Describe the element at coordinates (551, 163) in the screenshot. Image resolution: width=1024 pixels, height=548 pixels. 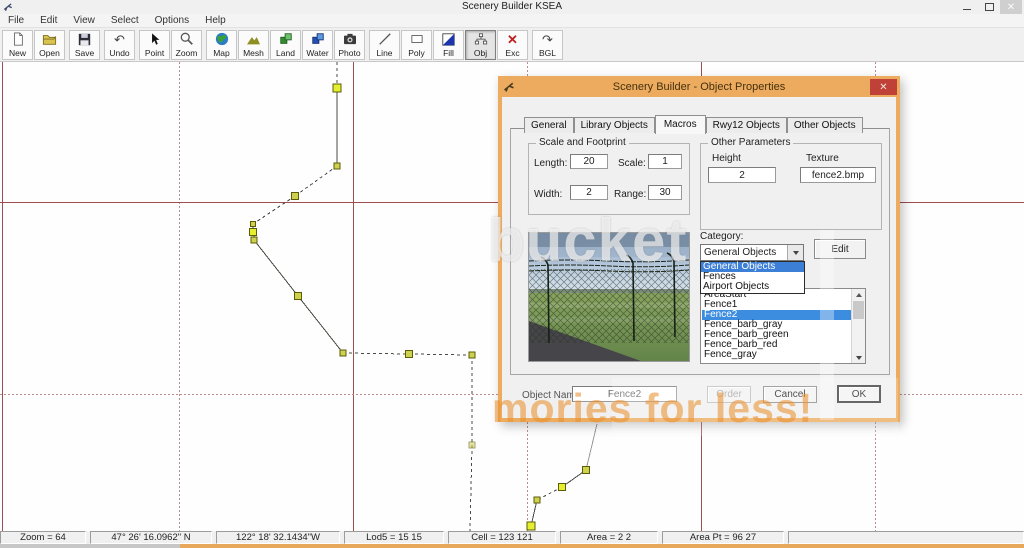
I see `length-label: Length:` at that location.